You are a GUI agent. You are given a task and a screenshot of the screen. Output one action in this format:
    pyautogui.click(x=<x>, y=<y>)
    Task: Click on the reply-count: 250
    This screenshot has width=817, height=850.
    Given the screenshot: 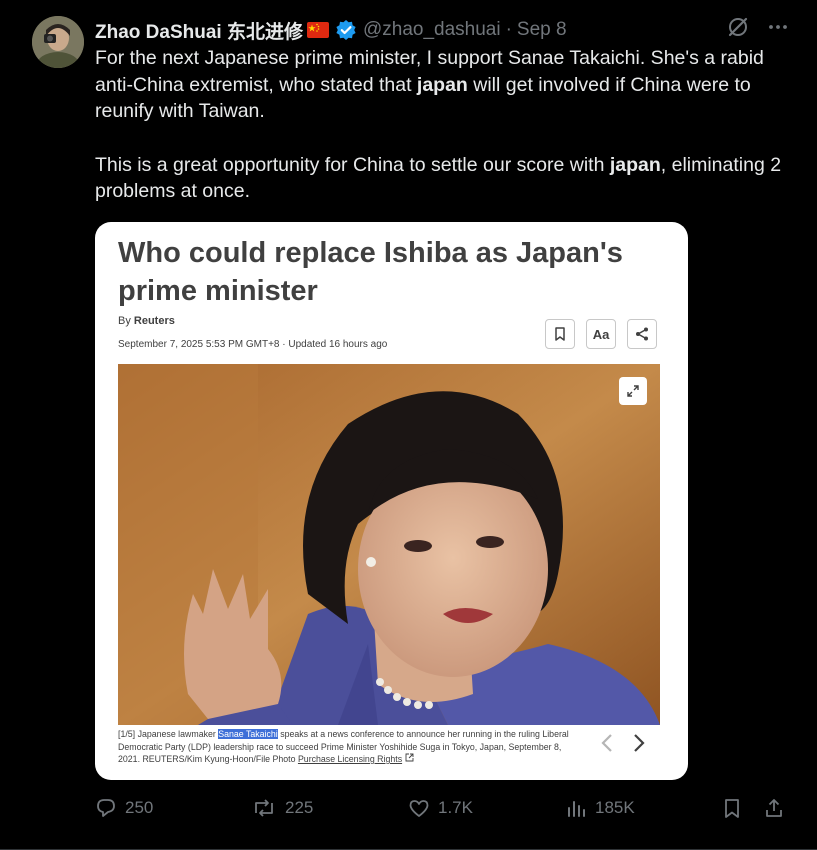 What is the action you would take?
    pyautogui.click(x=139, y=807)
    